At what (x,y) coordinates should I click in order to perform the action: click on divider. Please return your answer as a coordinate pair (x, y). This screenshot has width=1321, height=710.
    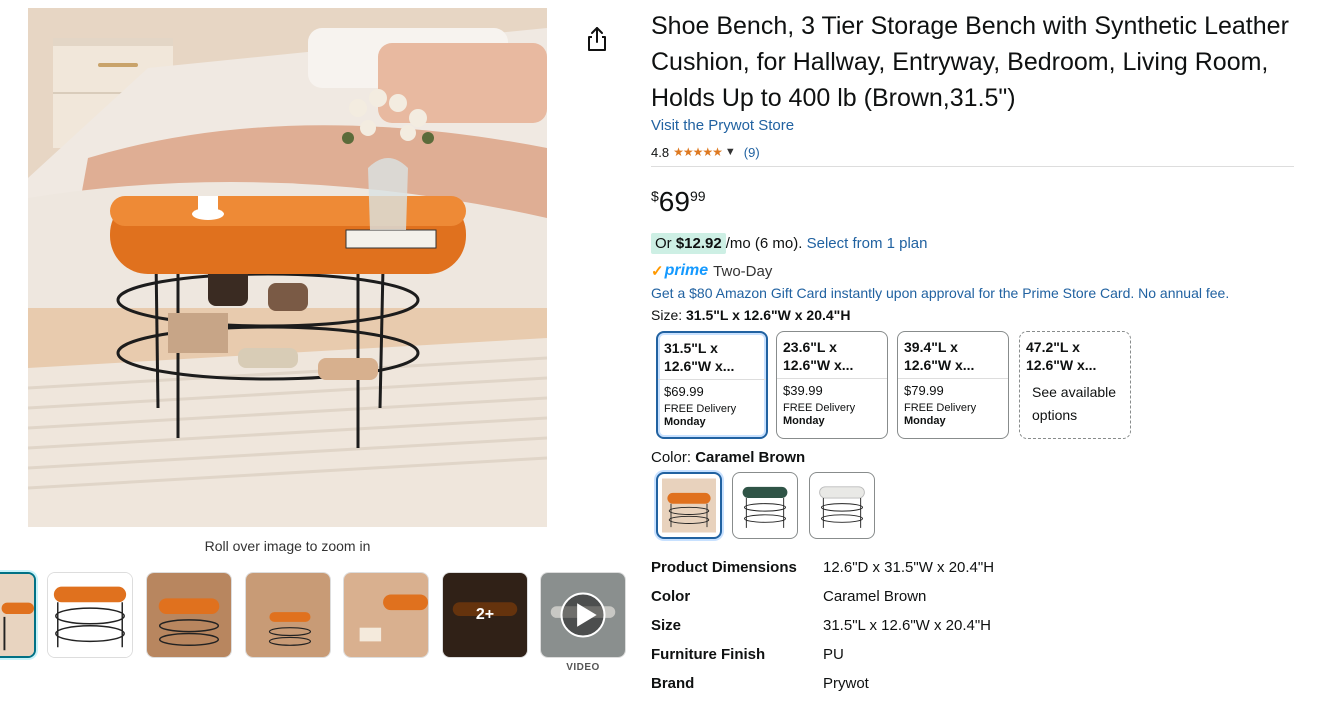
    Looking at the image, I should click on (972, 166).